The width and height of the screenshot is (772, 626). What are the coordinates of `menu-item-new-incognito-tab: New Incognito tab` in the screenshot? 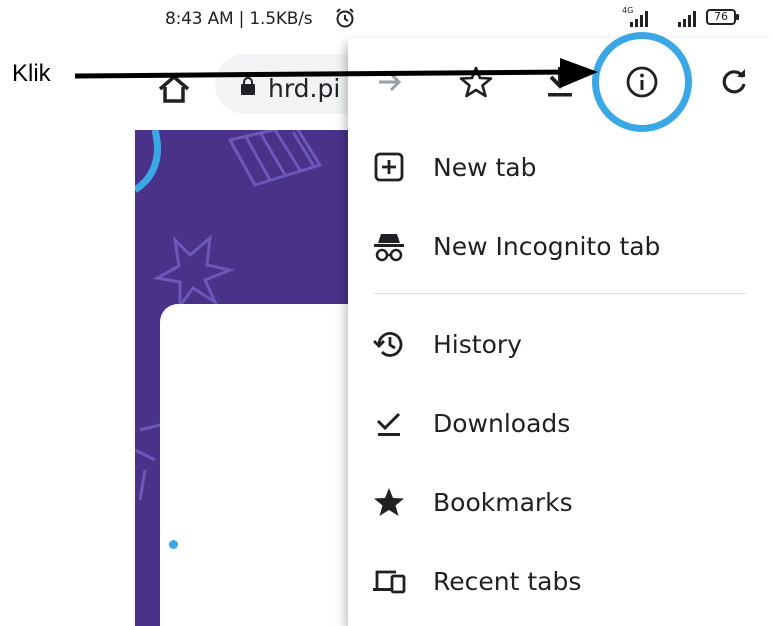 It's located at (560, 245).